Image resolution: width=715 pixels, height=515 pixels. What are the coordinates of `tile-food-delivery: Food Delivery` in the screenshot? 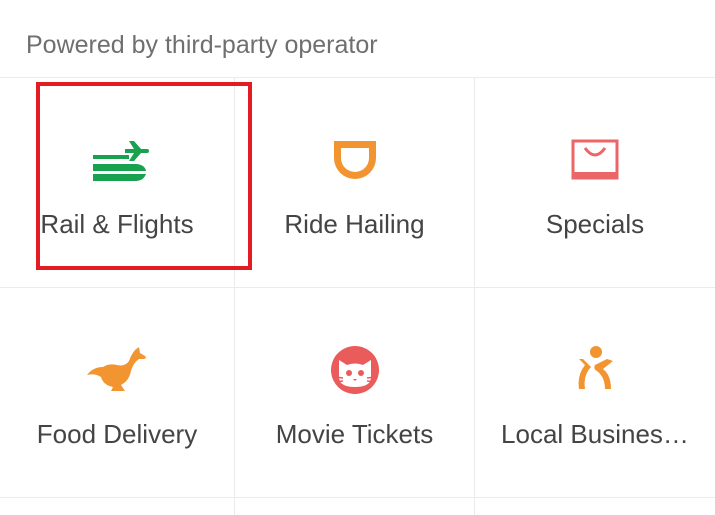 It's located at (117, 393).